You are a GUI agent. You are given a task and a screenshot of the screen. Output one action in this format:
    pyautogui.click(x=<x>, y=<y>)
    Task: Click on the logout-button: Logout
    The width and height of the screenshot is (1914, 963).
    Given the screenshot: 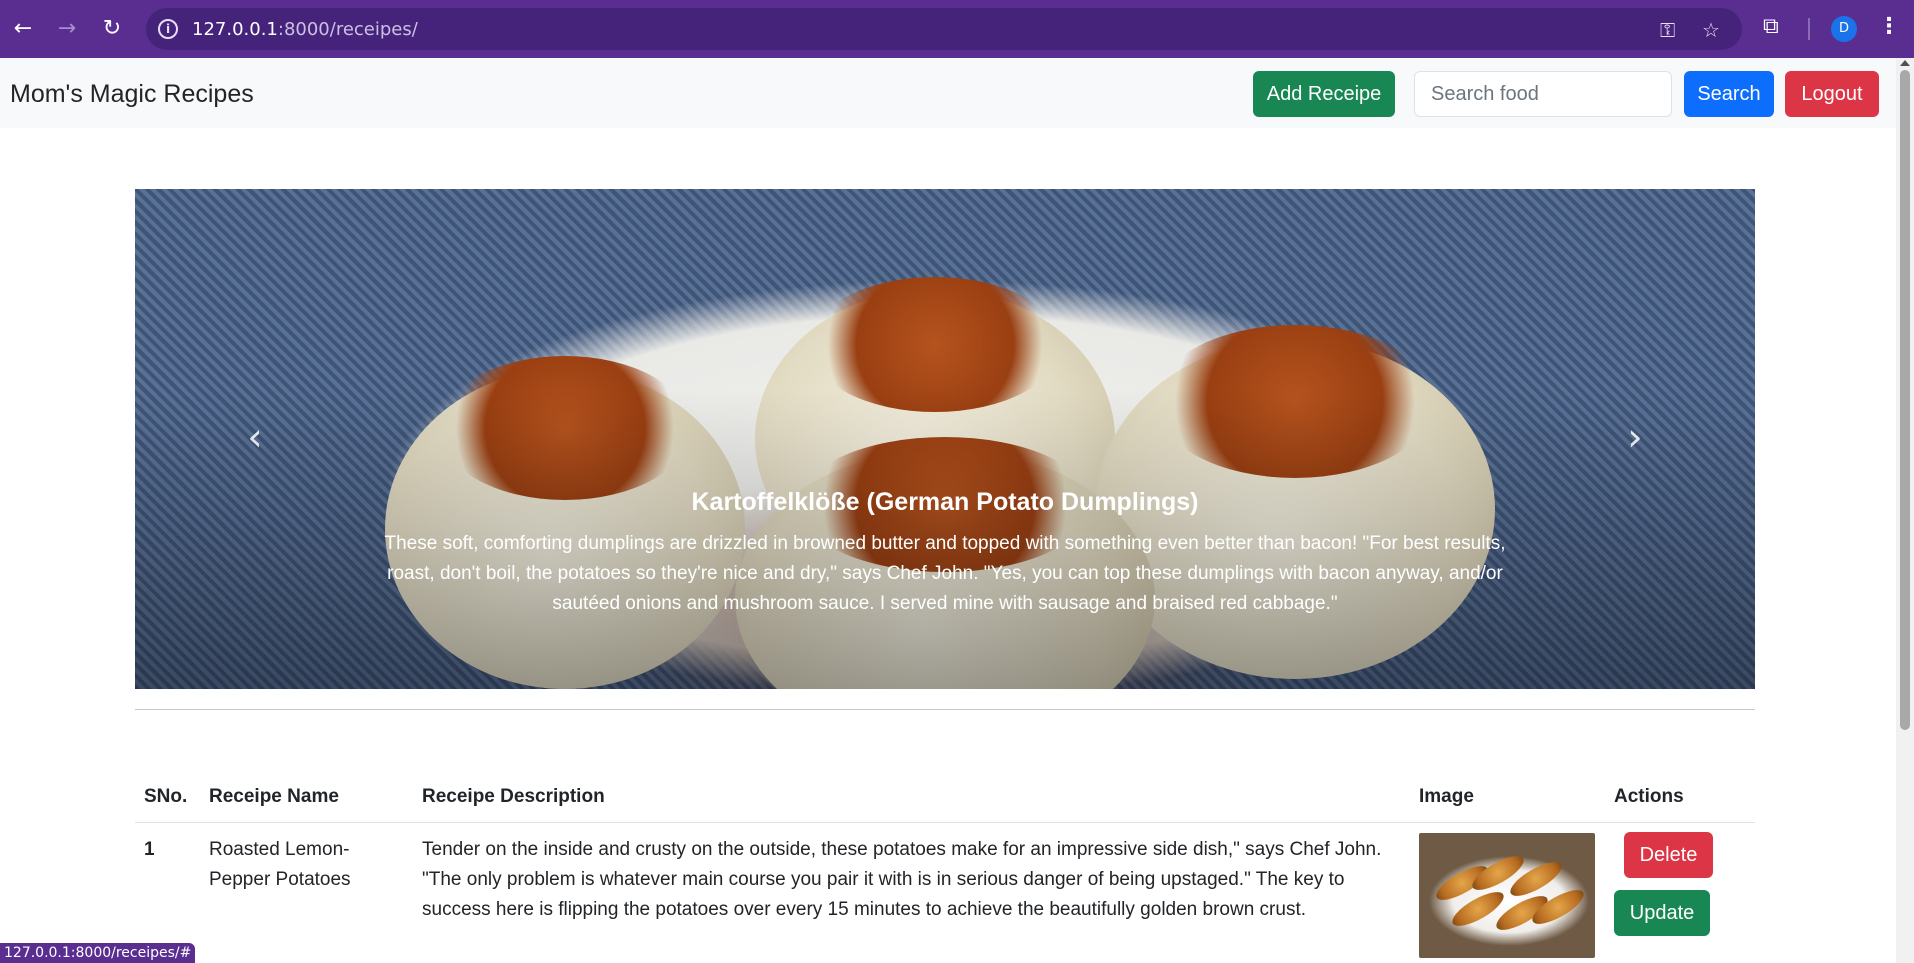 What is the action you would take?
    pyautogui.click(x=1832, y=94)
    